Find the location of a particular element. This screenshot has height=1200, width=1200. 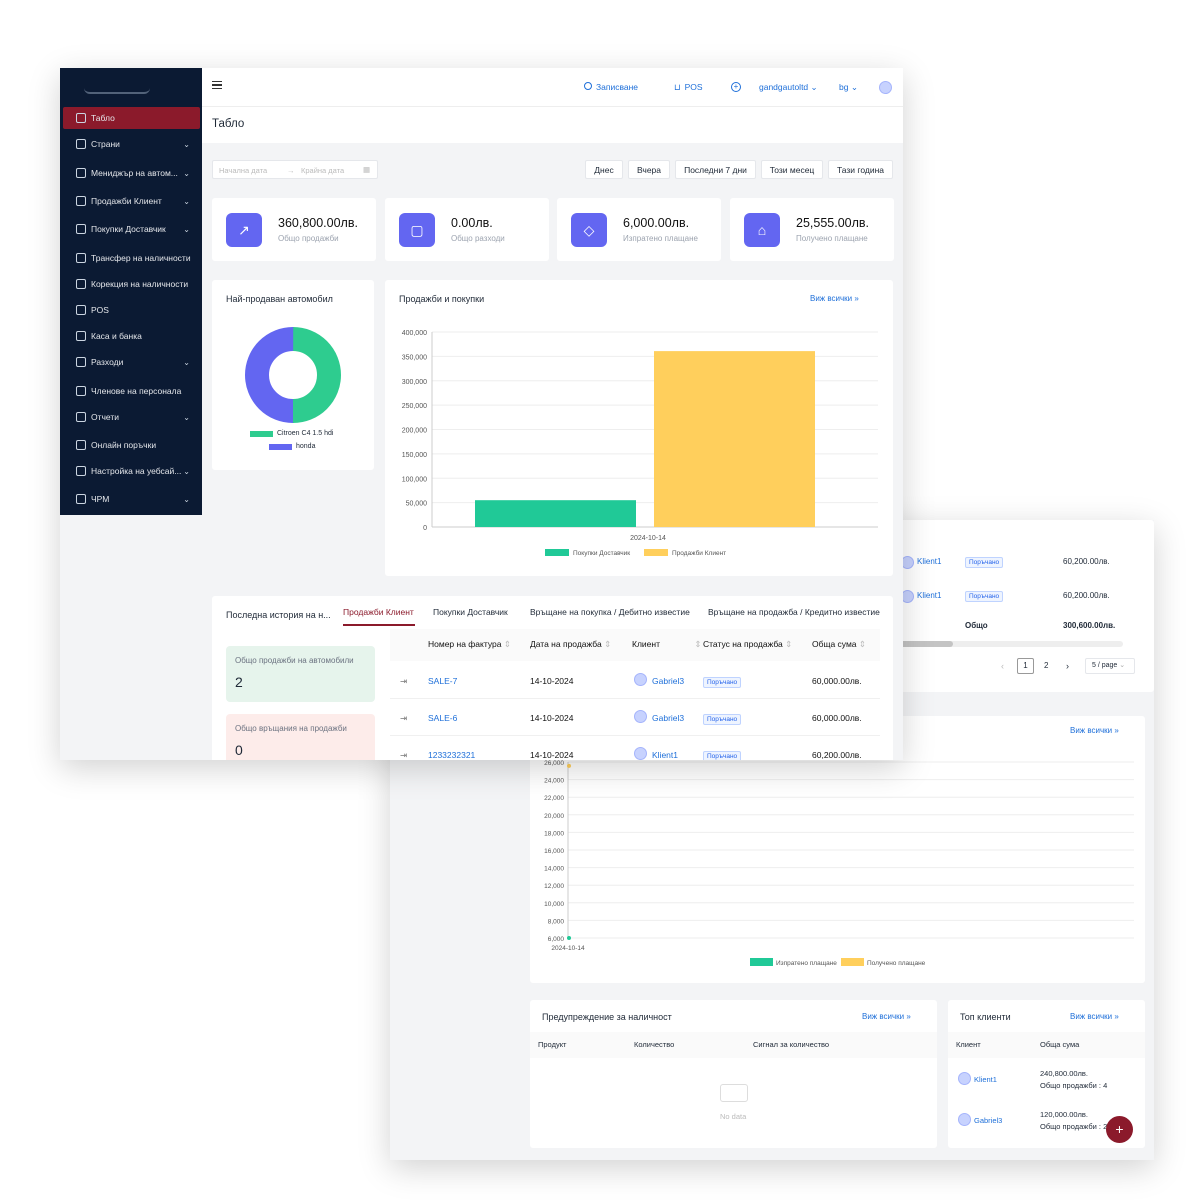

sidebar-item-2: Мениджър на автом... ⌄ is located at coordinates (131, 173).